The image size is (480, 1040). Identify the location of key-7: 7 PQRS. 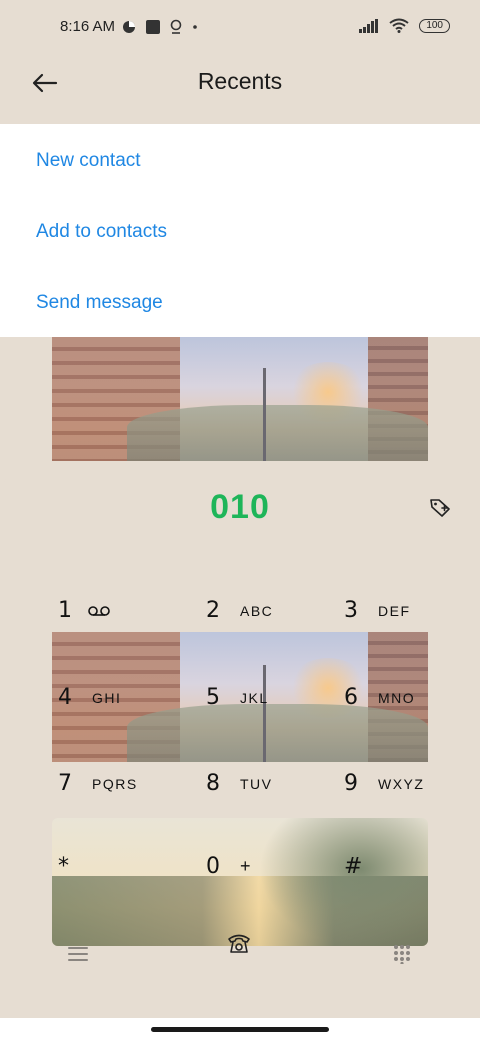
(98, 783).